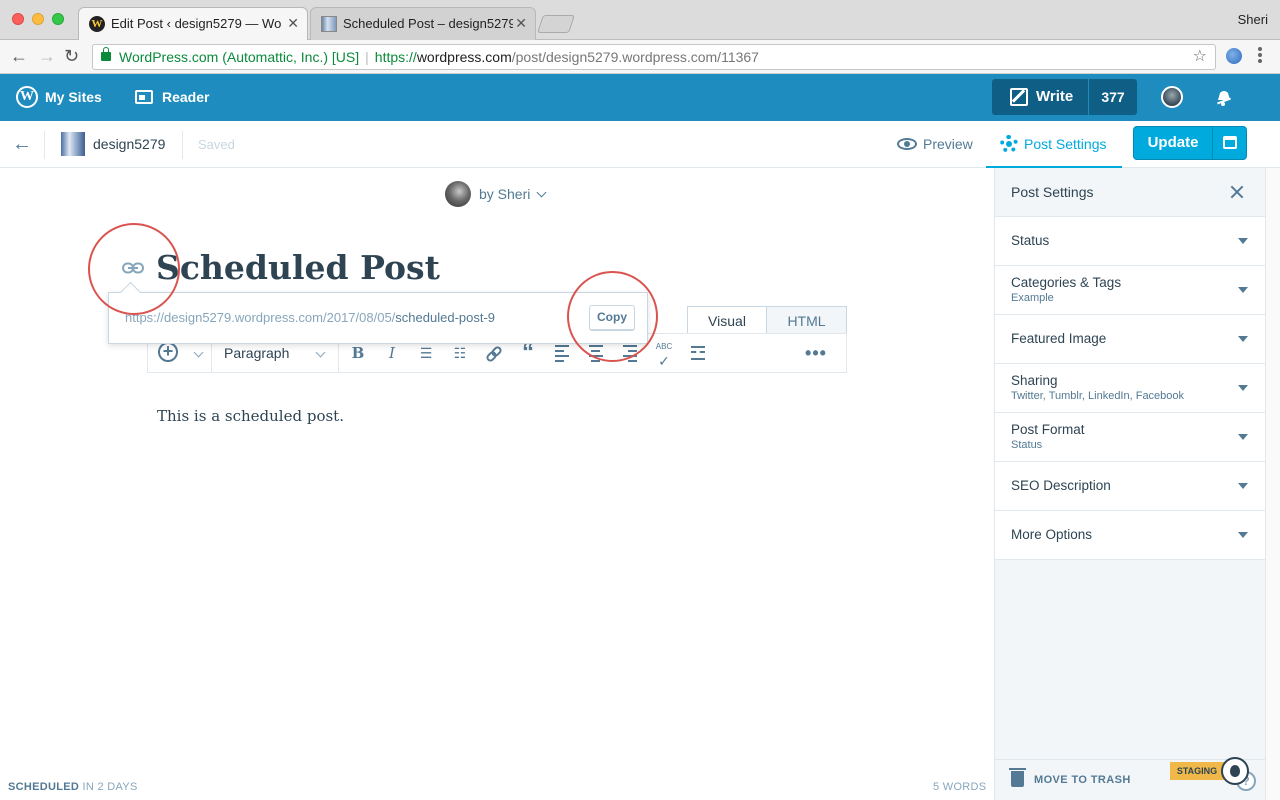  What do you see at coordinates (395, 57) in the screenshot?
I see `url-protocol: https://` at bounding box center [395, 57].